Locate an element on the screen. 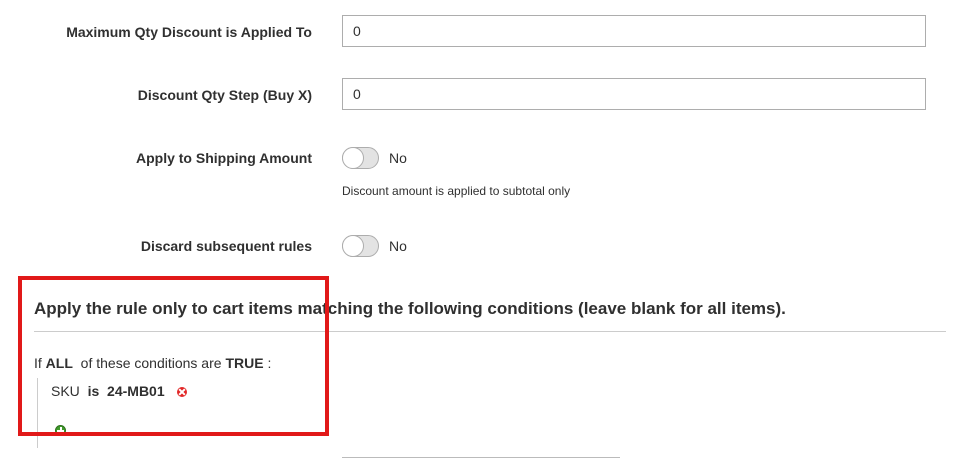 The height and width of the screenshot is (459, 960). qty-step-label: Discount Qty Step (Buy X) is located at coordinates (224, 95).